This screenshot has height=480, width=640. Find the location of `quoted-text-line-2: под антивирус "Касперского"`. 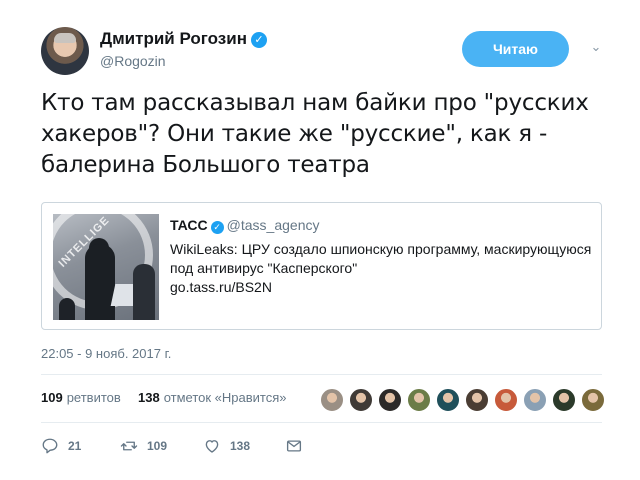

quoted-text-line-2: под антивирус "Касперского" is located at coordinates (264, 268).